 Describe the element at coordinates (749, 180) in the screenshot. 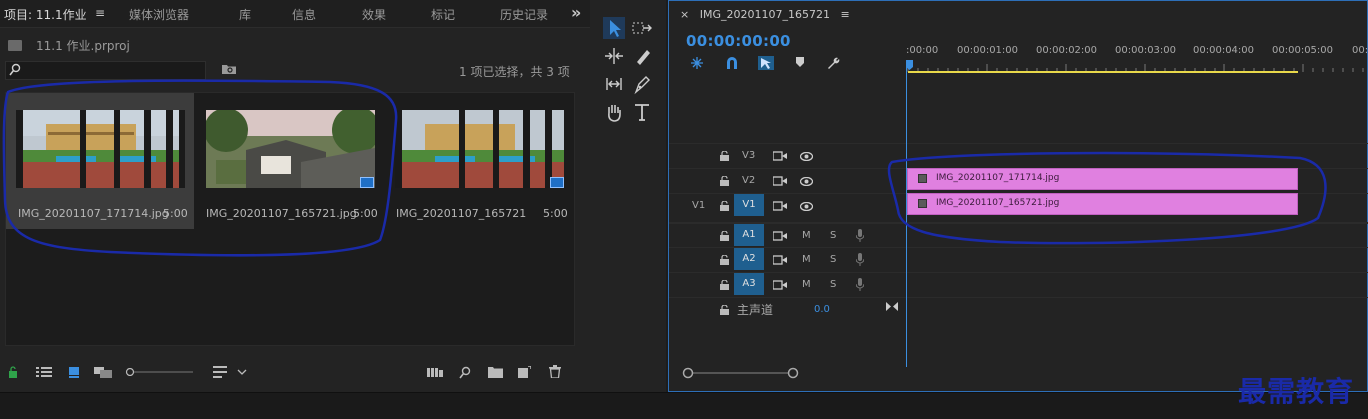

I see `track-name: V2` at that location.